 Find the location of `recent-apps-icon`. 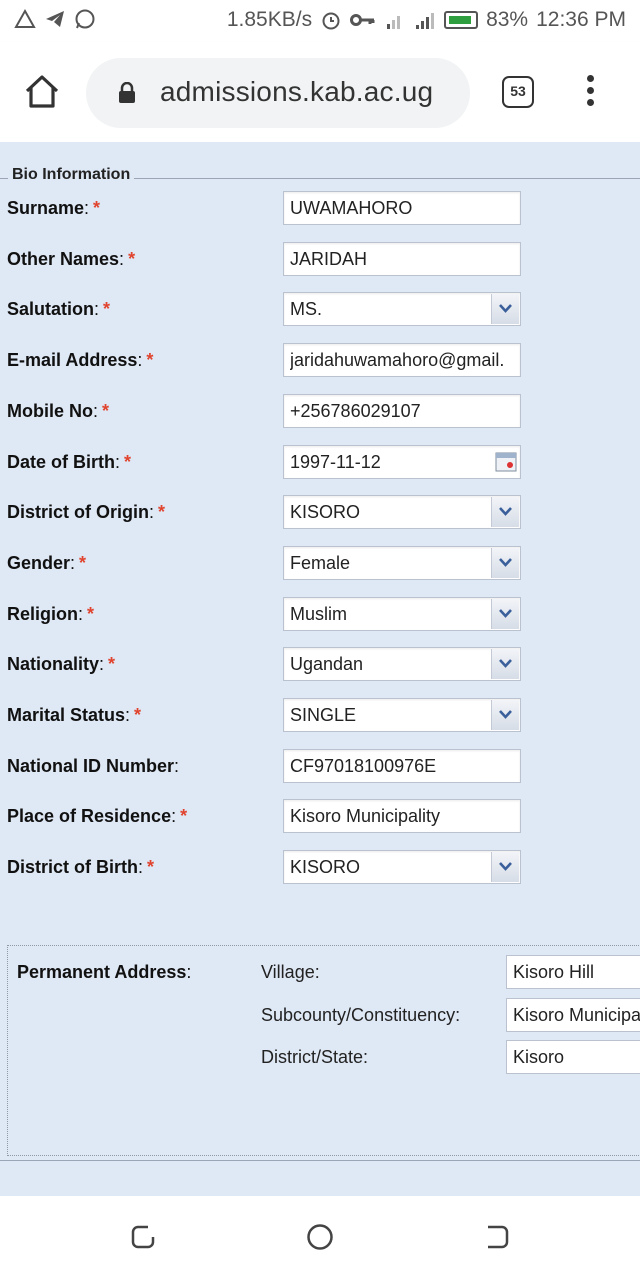

recent-apps-icon is located at coordinates (143, 1237).